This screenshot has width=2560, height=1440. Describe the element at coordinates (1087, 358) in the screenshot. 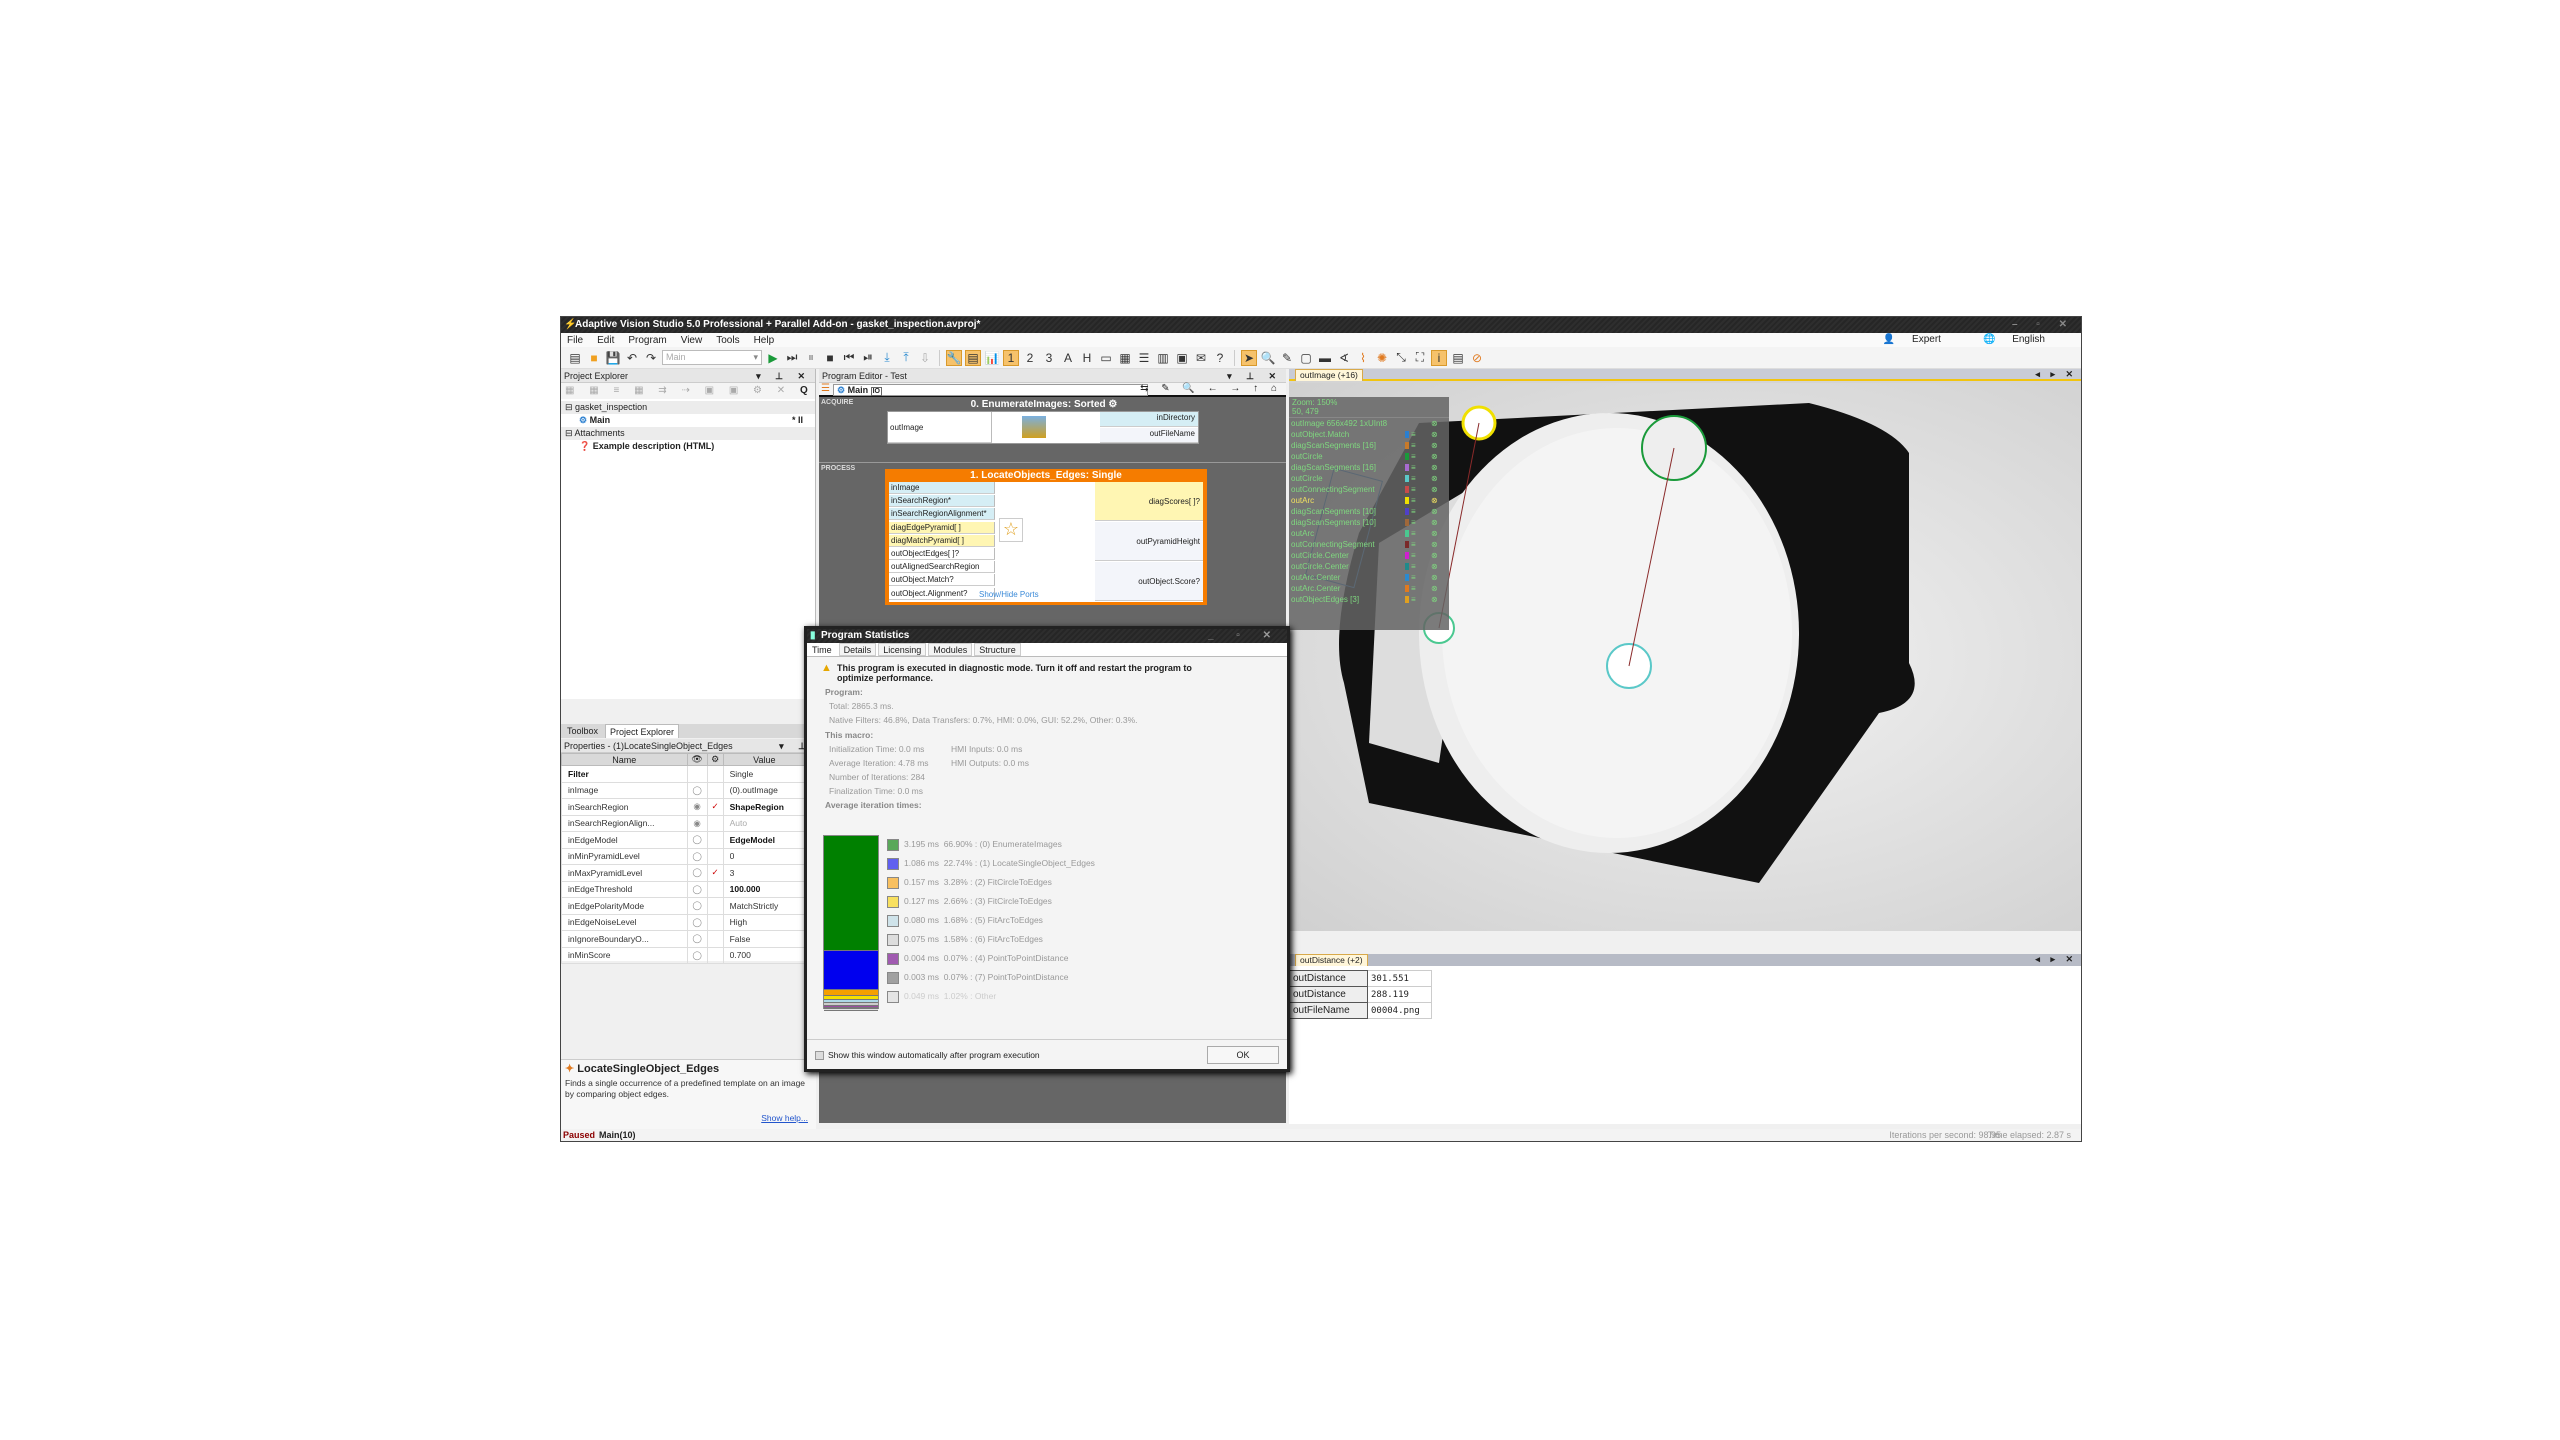

I see `layout-hmi-icon: H` at that location.